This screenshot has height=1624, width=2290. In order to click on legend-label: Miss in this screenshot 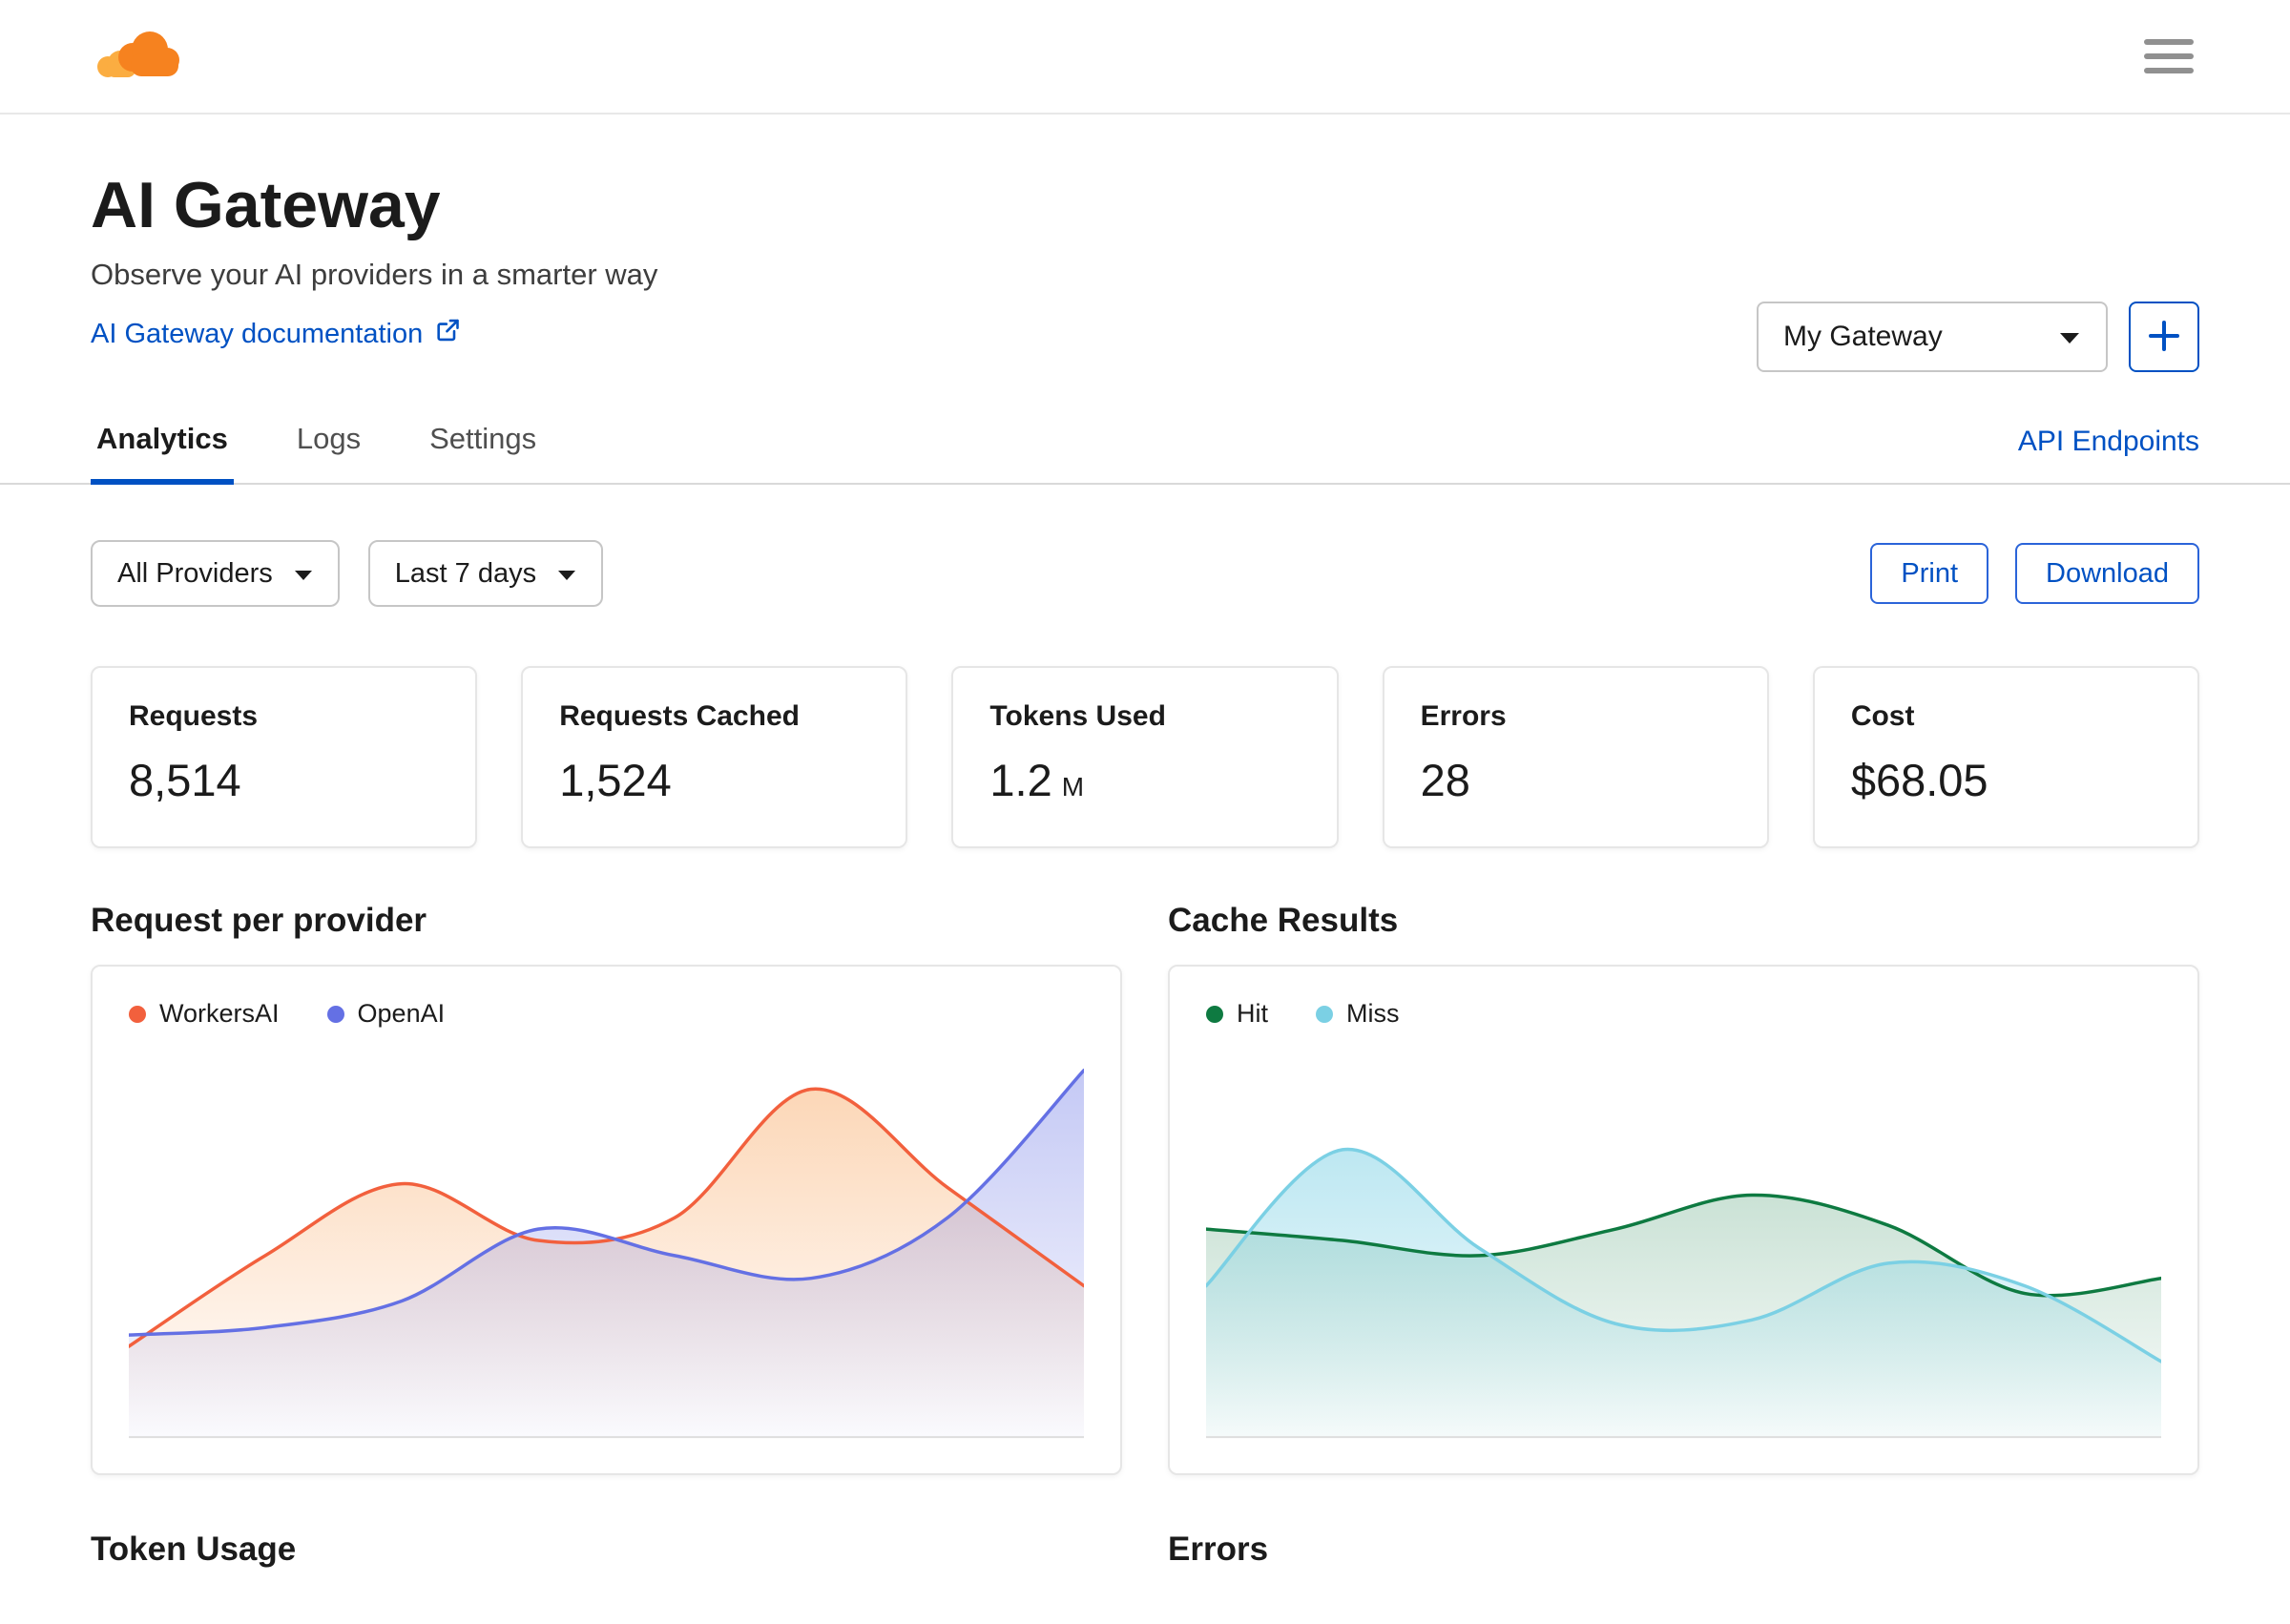, I will do `click(1373, 1013)`.